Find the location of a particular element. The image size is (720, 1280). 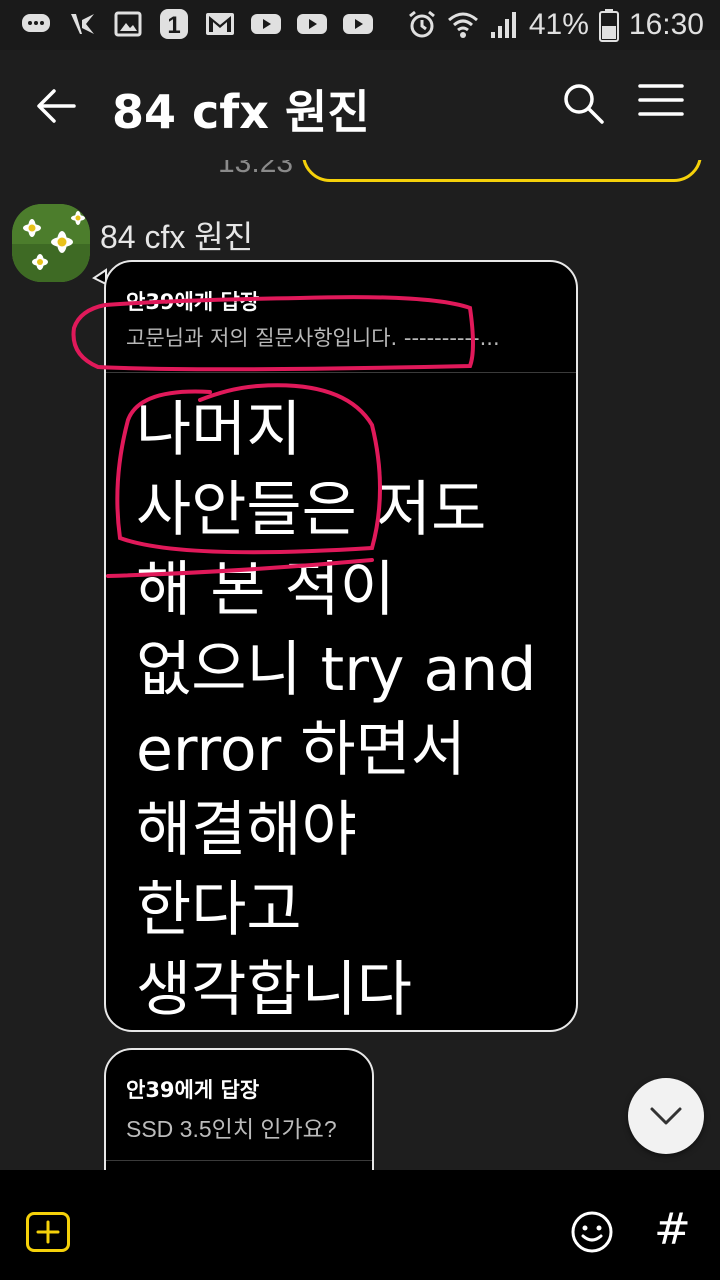

battery-percent: 41% is located at coordinates (558, 24).